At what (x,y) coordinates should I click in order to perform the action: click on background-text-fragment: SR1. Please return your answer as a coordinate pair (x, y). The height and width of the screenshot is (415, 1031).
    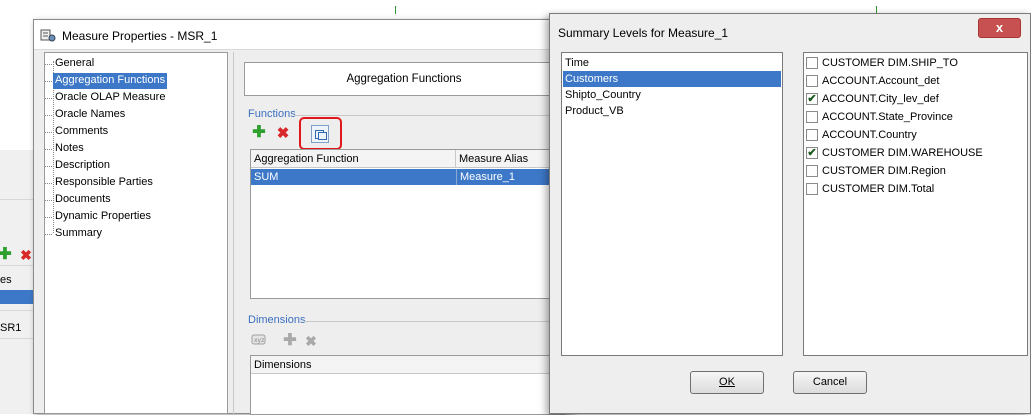
    Looking at the image, I should click on (11, 328).